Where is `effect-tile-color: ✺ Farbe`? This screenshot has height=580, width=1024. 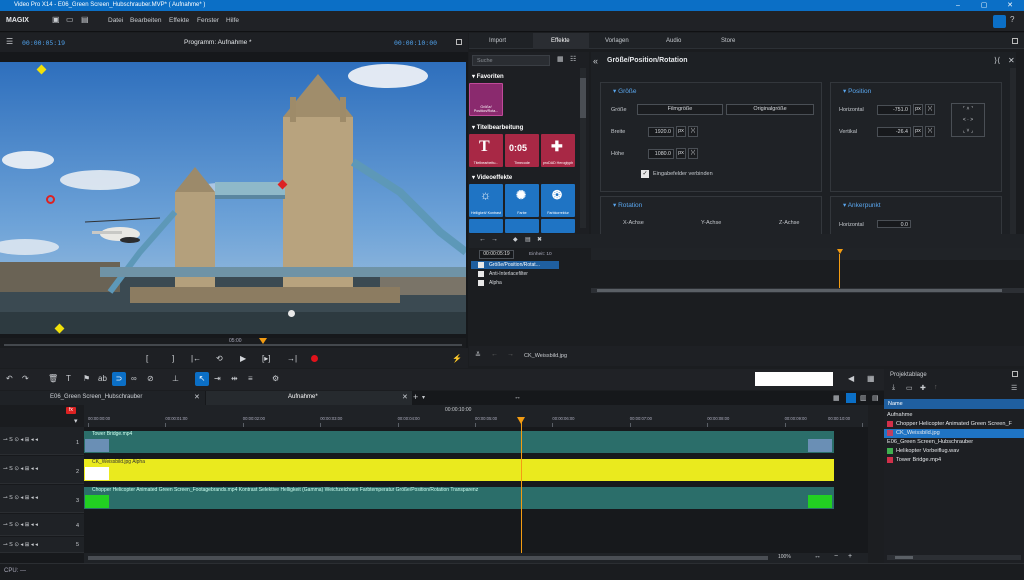
effect-tile-color: ✺ Farbe is located at coordinates (522, 200).